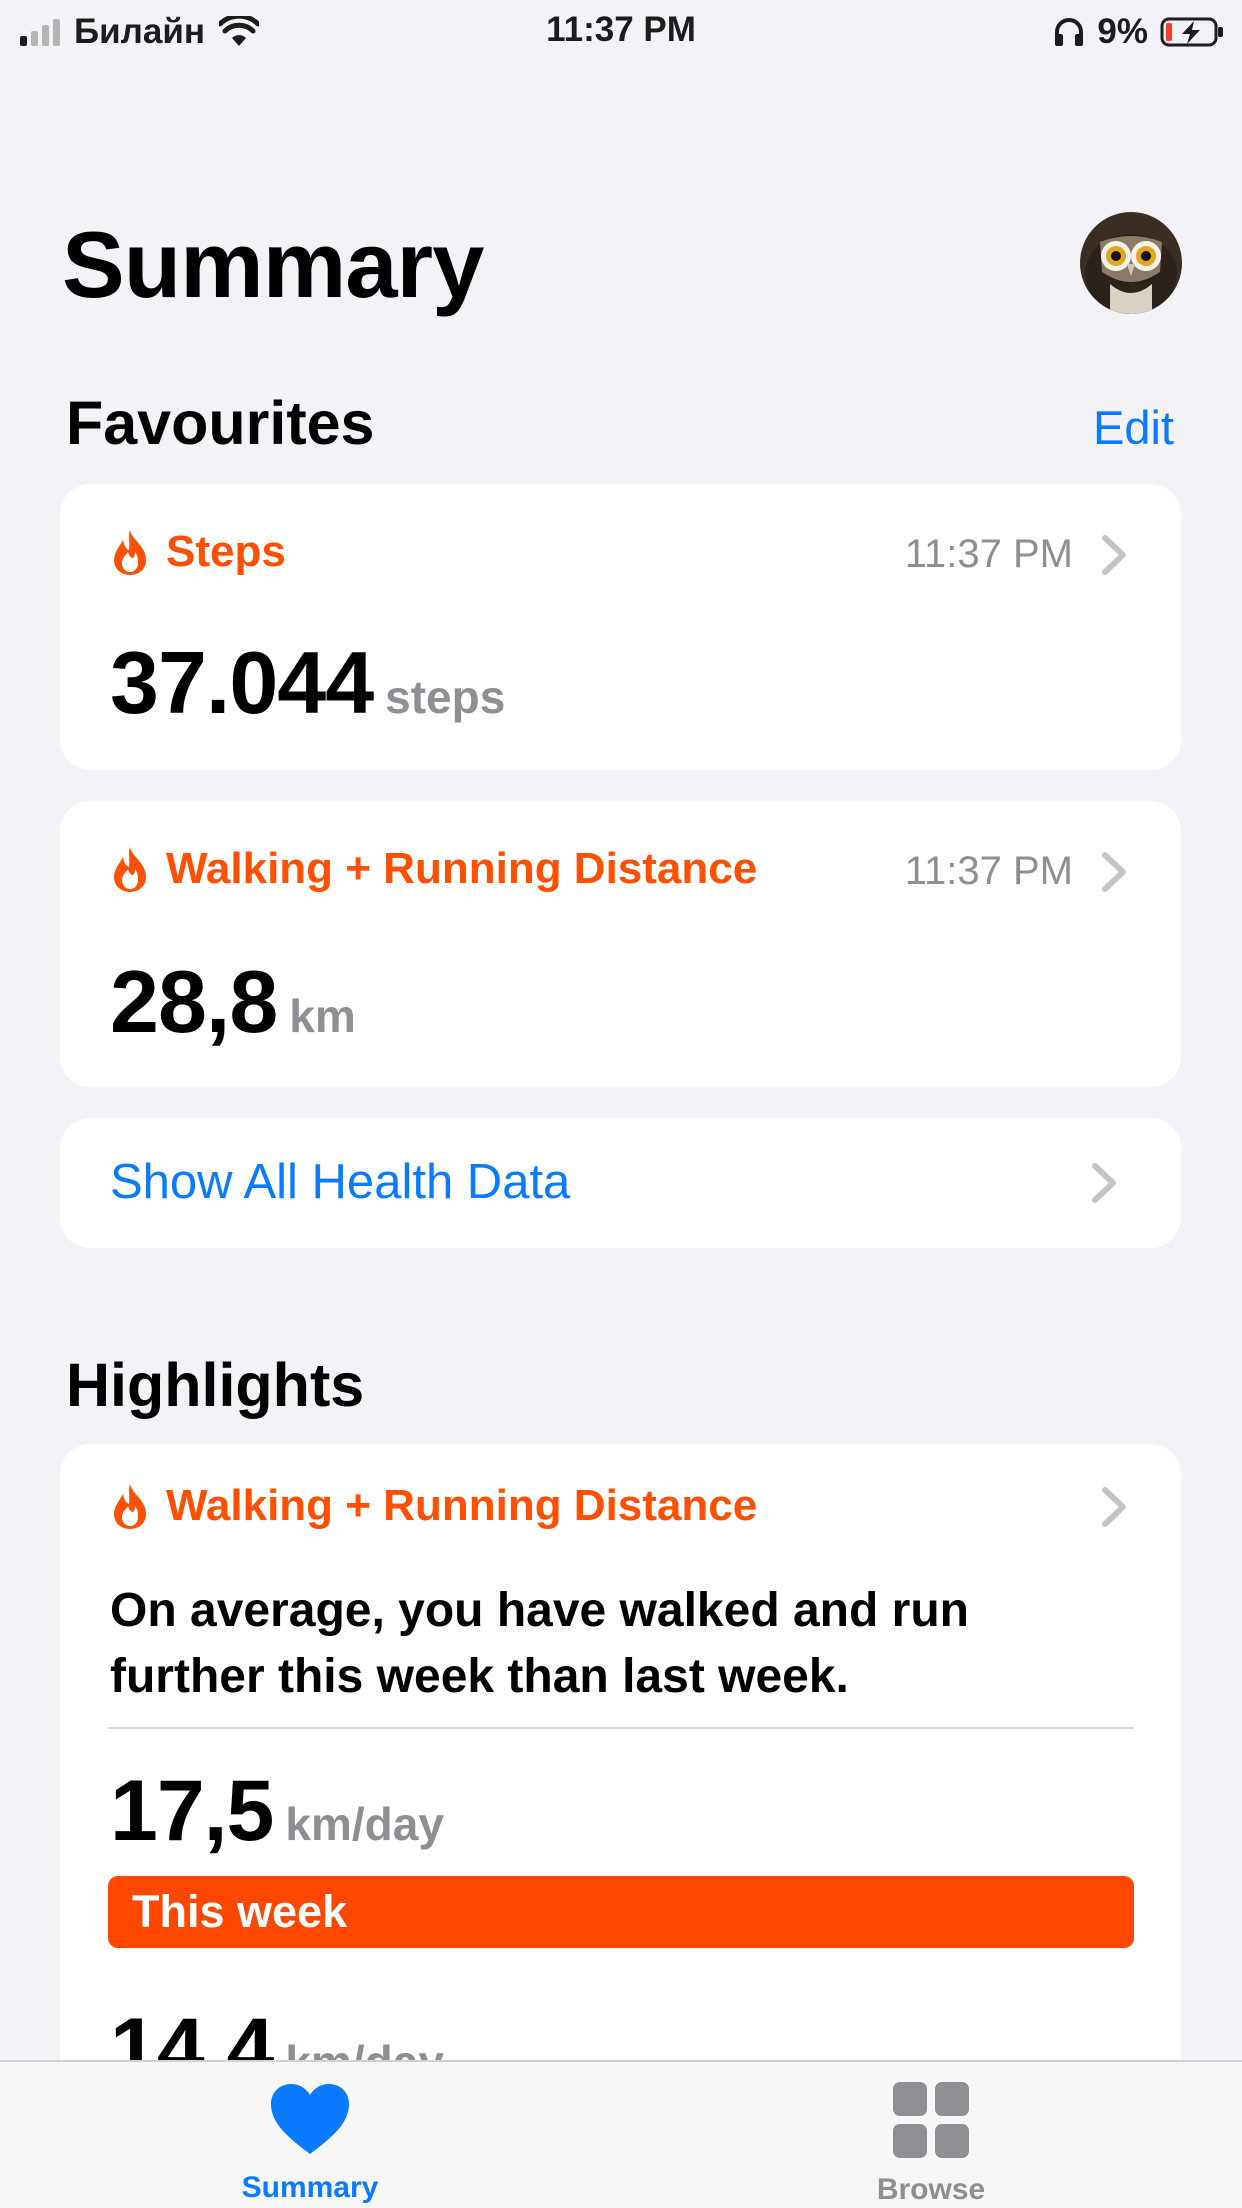 The image size is (1242, 2208). What do you see at coordinates (215, 1385) in the screenshot?
I see `highlights-title: Highlights` at bounding box center [215, 1385].